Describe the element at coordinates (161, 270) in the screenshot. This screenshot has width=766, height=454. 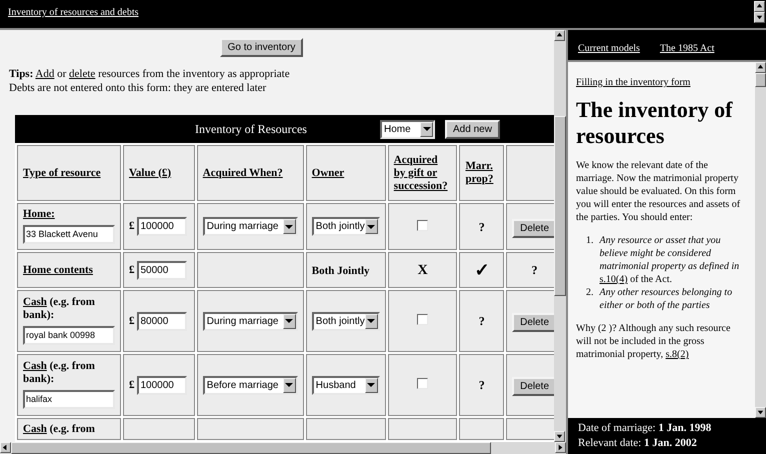
I see `value-field: 50000` at that location.